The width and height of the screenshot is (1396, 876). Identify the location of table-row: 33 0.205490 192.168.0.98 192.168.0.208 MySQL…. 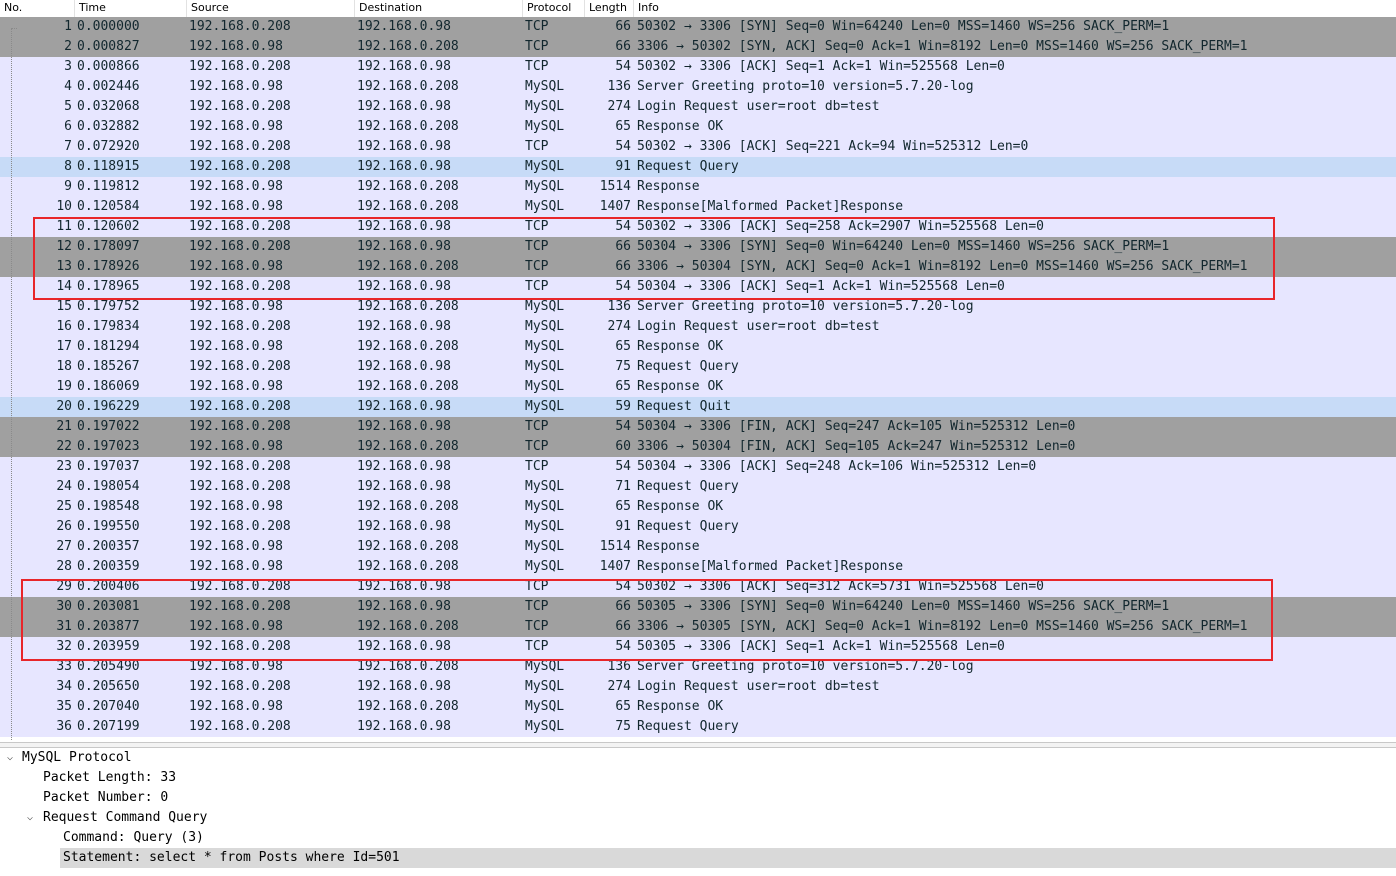
(698, 667).